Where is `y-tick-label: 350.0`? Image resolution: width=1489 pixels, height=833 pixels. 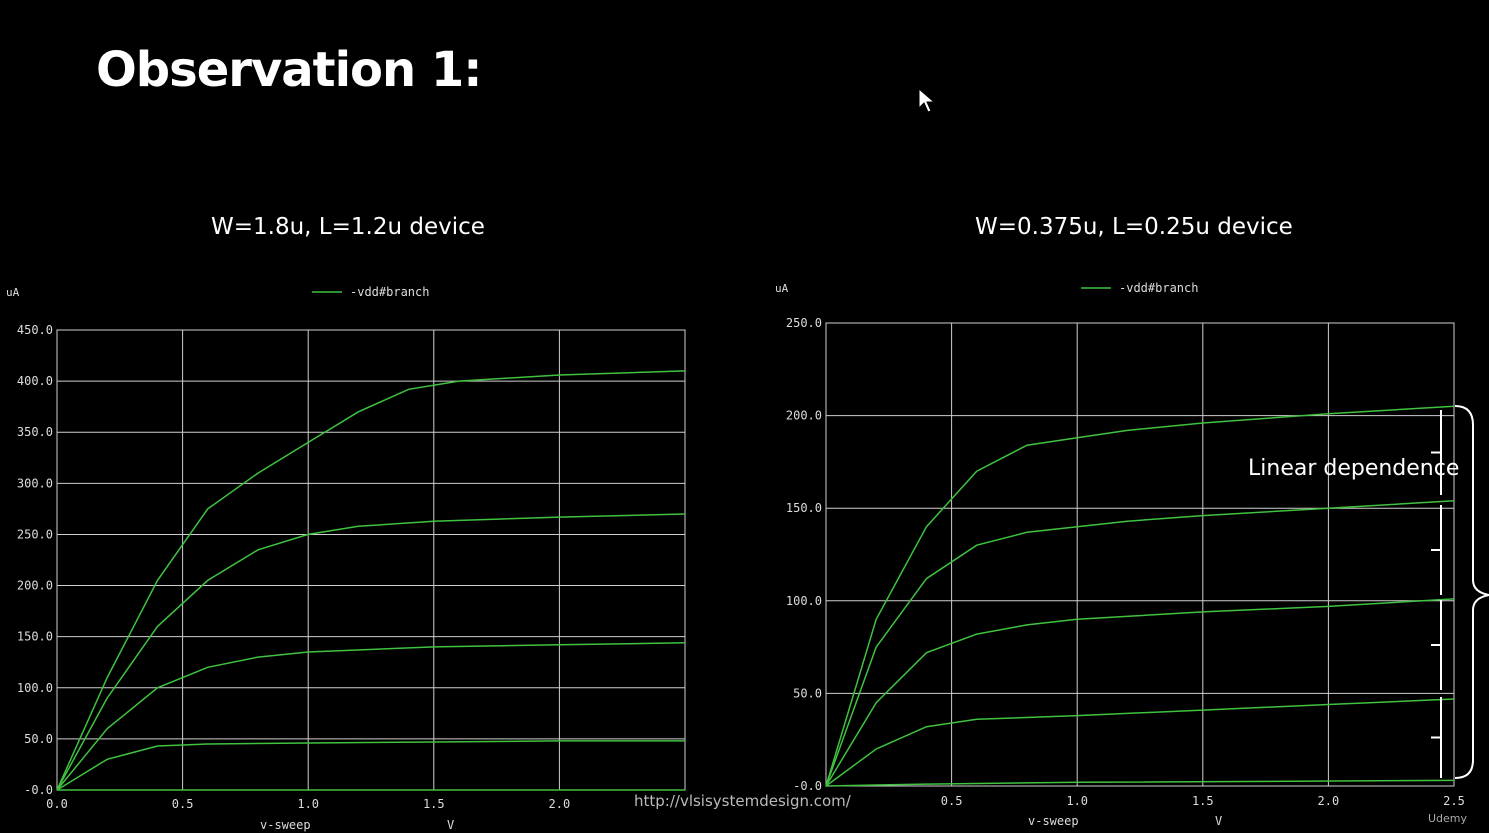 y-tick-label: 350.0 is located at coordinates (35, 432).